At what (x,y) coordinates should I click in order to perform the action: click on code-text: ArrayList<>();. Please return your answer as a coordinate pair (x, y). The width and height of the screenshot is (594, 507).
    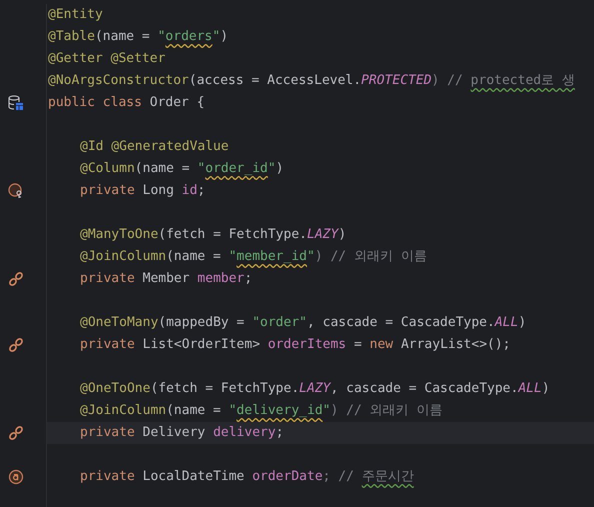
    Looking at the image, I should click on (455, 345).